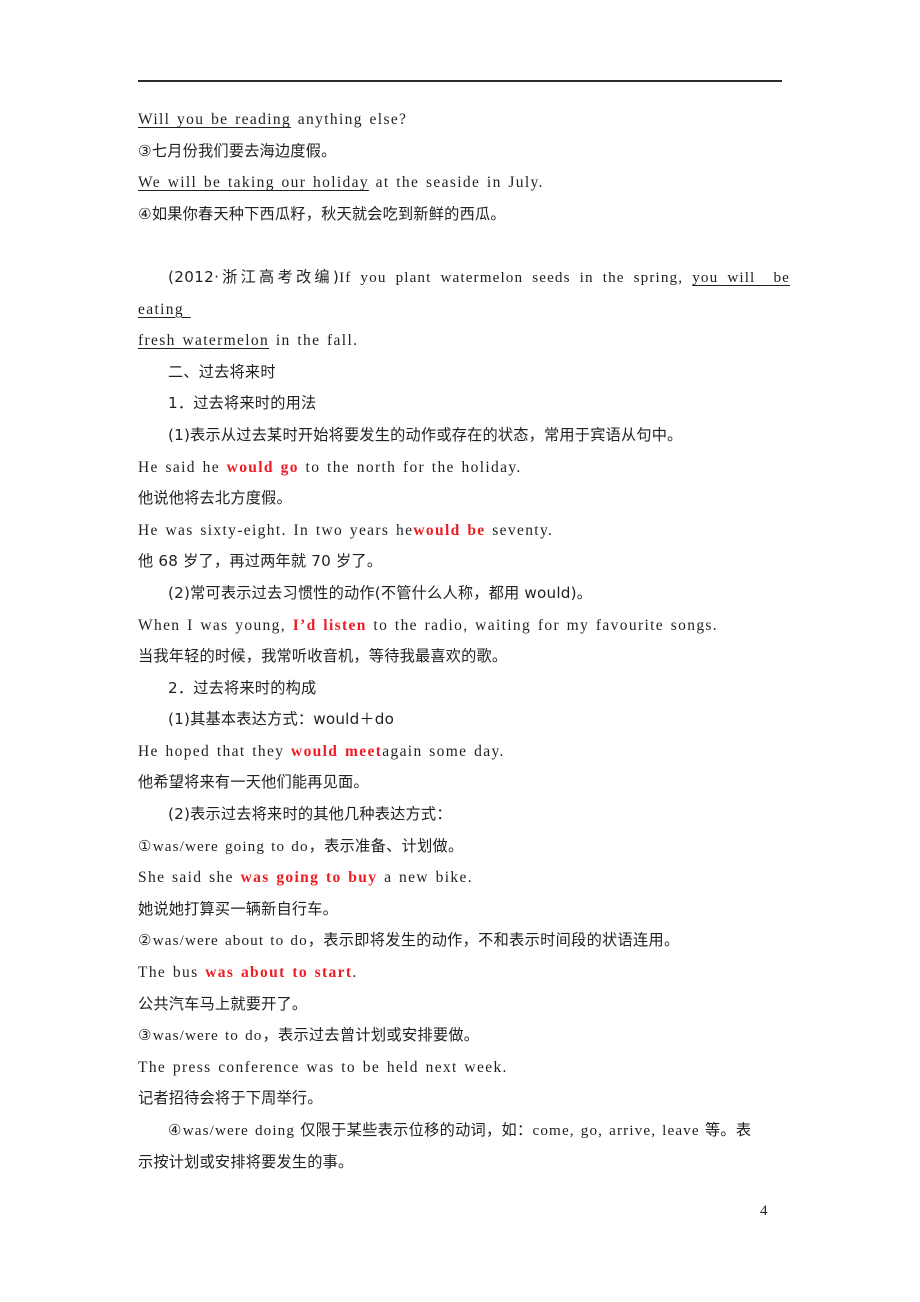 The image size is (920, 1302). I want to click on form-note-tail: 等。表, so click(725, 1130).